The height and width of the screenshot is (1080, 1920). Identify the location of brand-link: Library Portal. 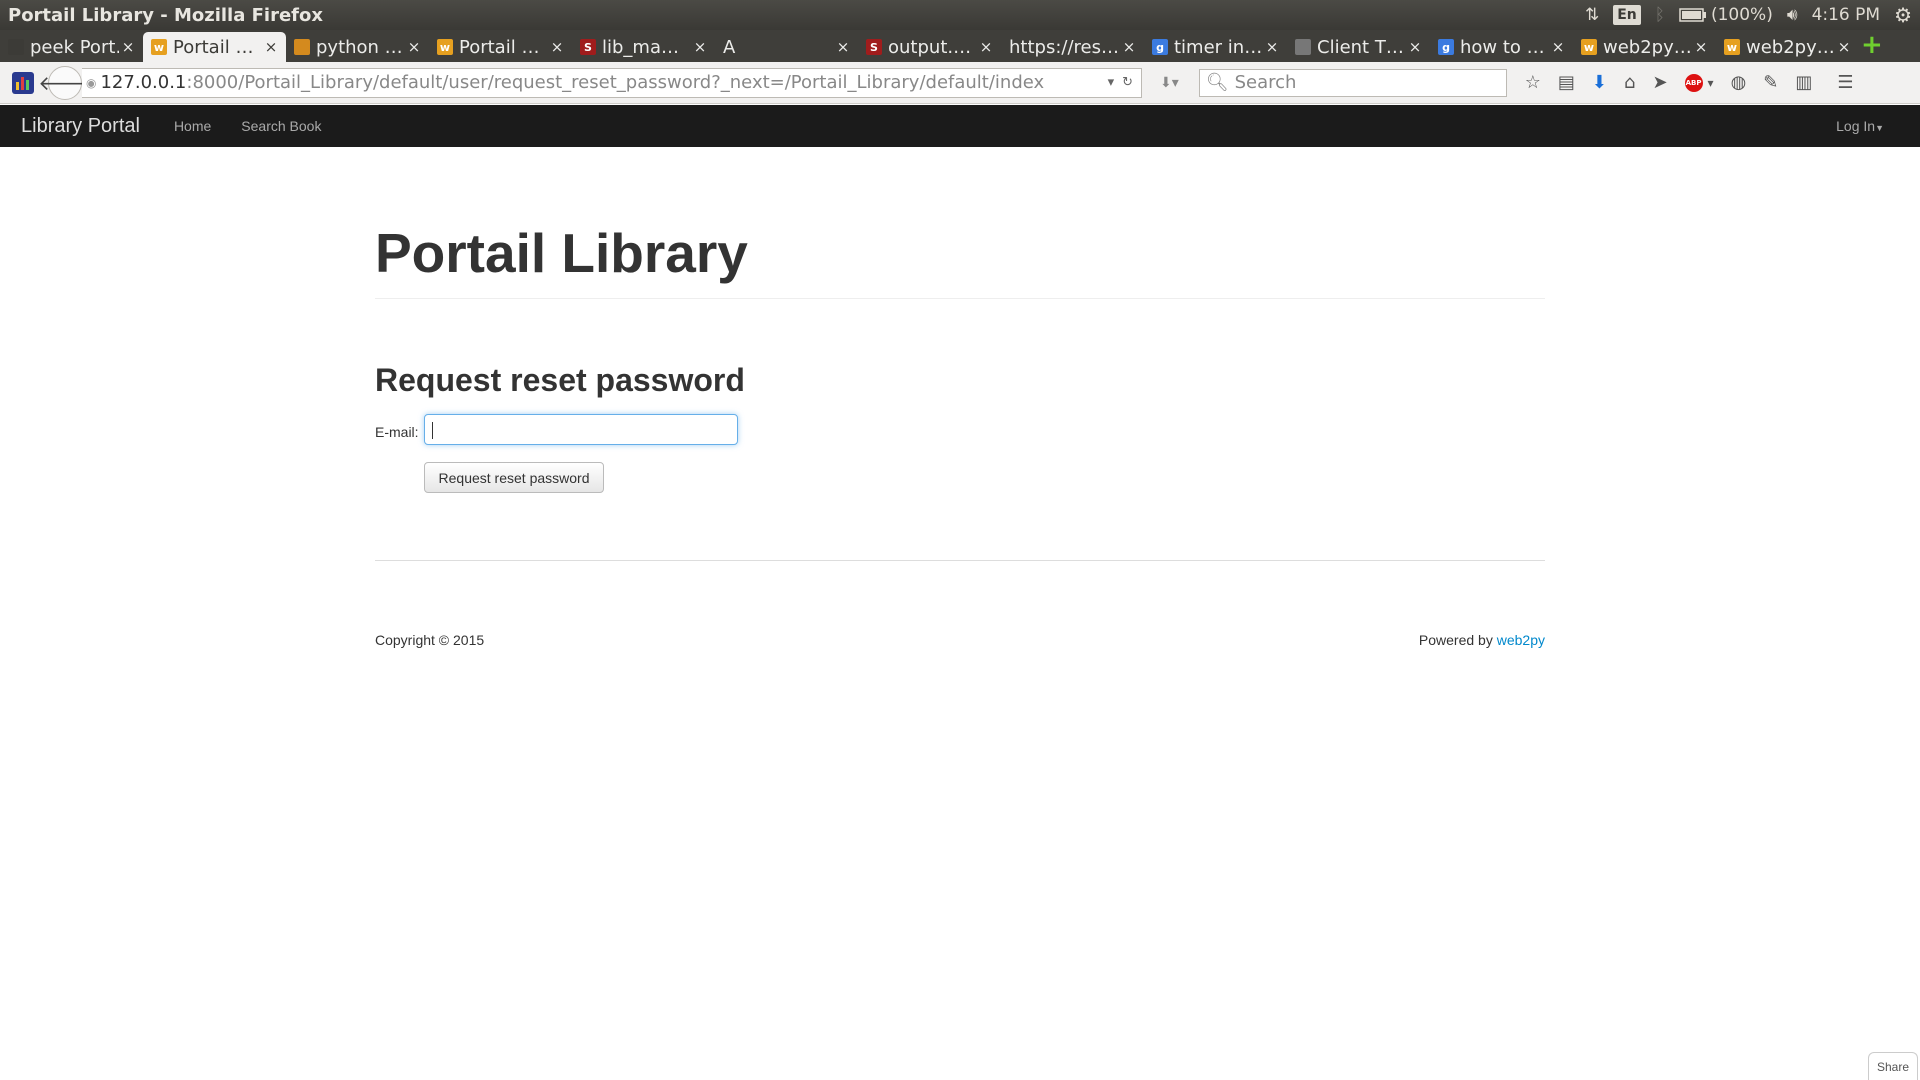
(80, 126).